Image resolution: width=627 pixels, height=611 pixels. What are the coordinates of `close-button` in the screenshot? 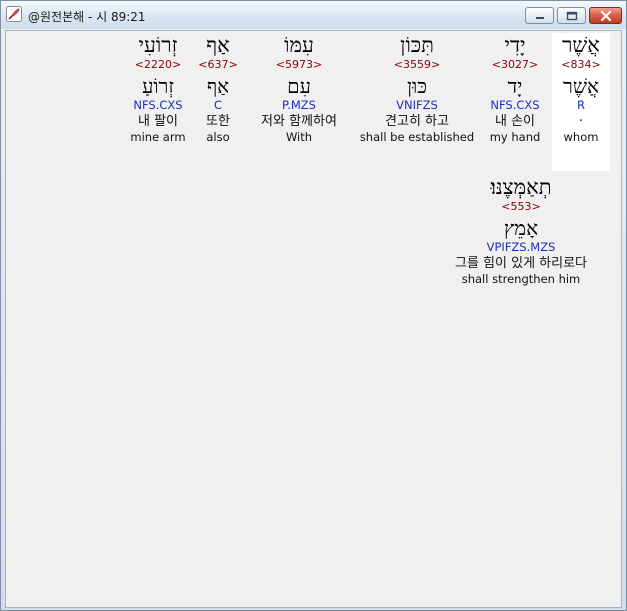 It's located at (605, 15).